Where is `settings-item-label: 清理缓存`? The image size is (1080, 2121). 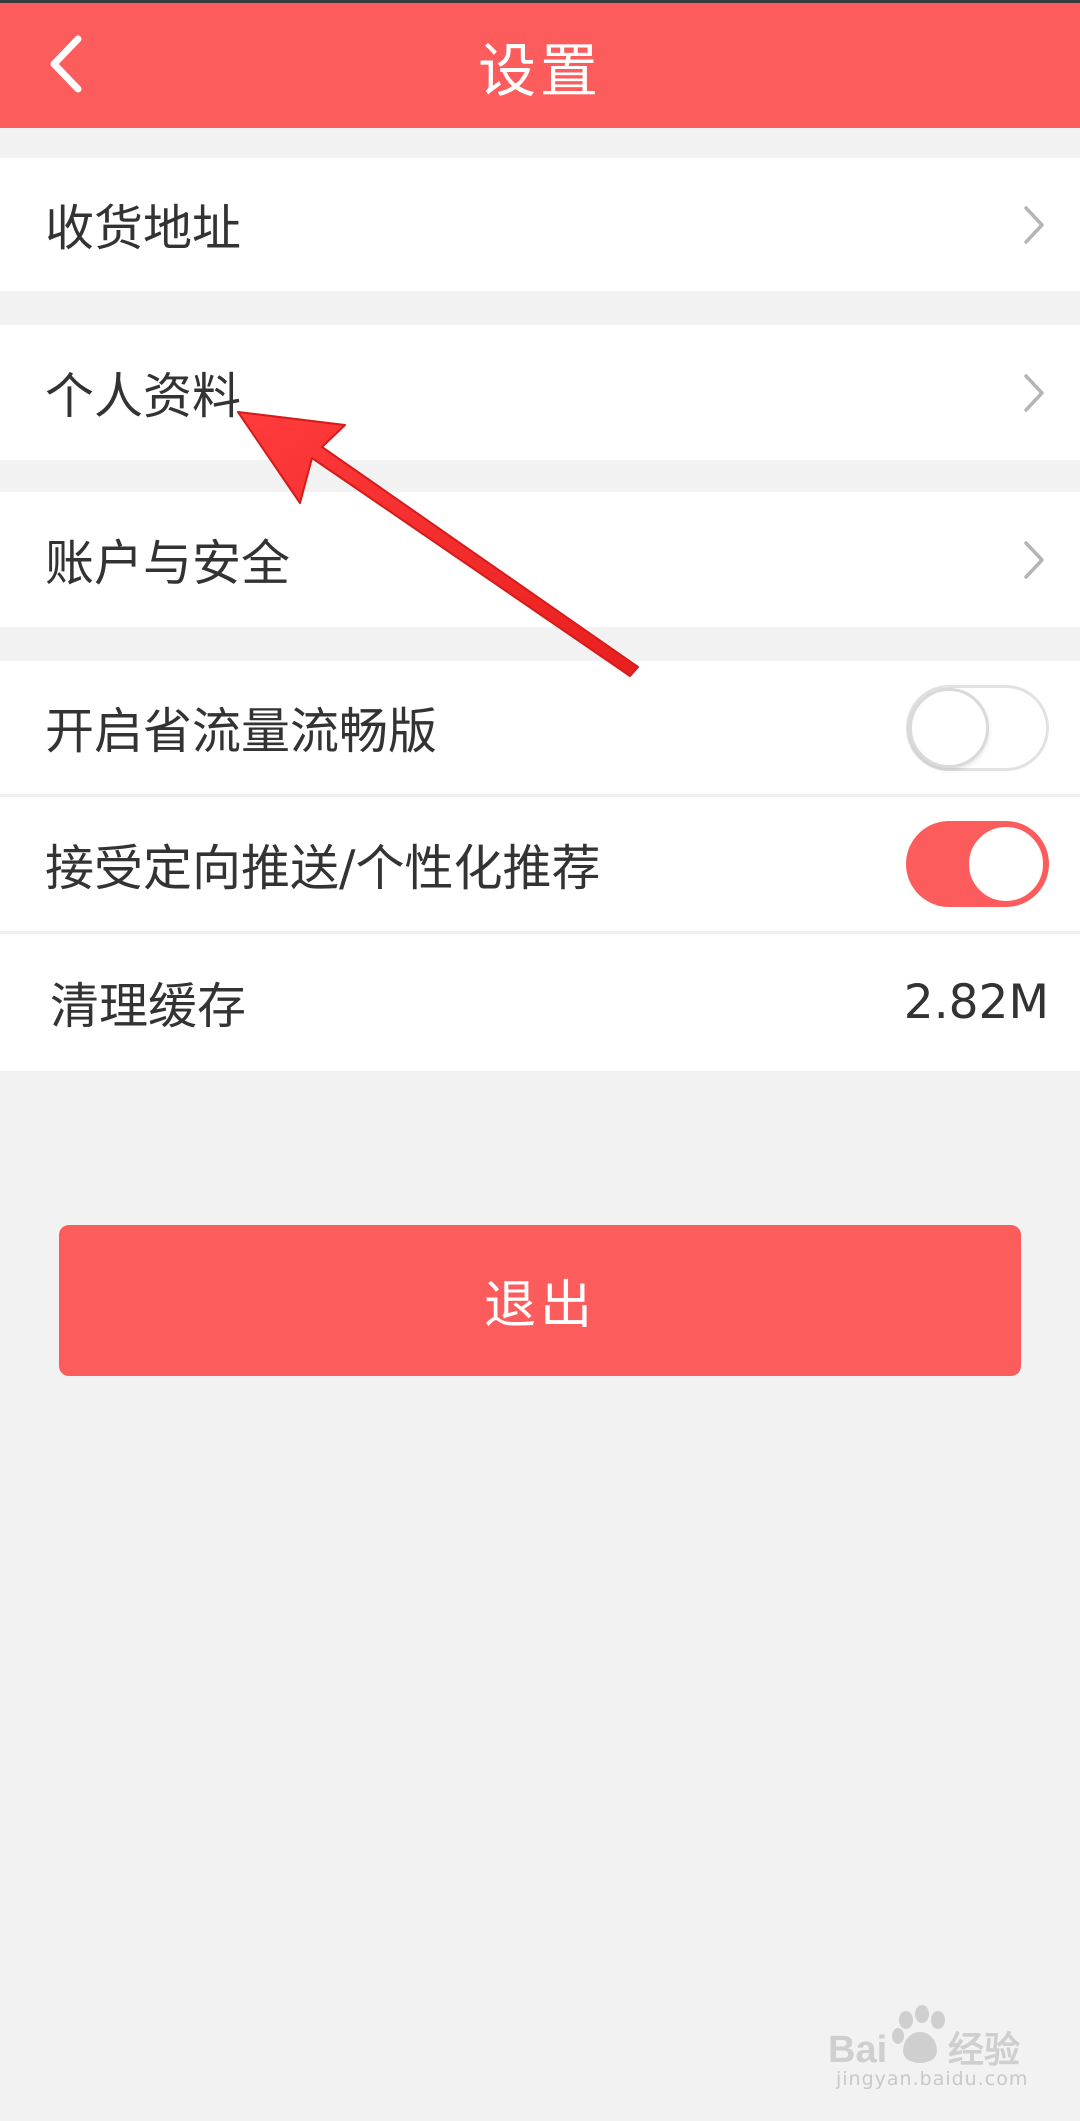
settings-item-label: 清理缓存 is located at coordinates (148, 1006).